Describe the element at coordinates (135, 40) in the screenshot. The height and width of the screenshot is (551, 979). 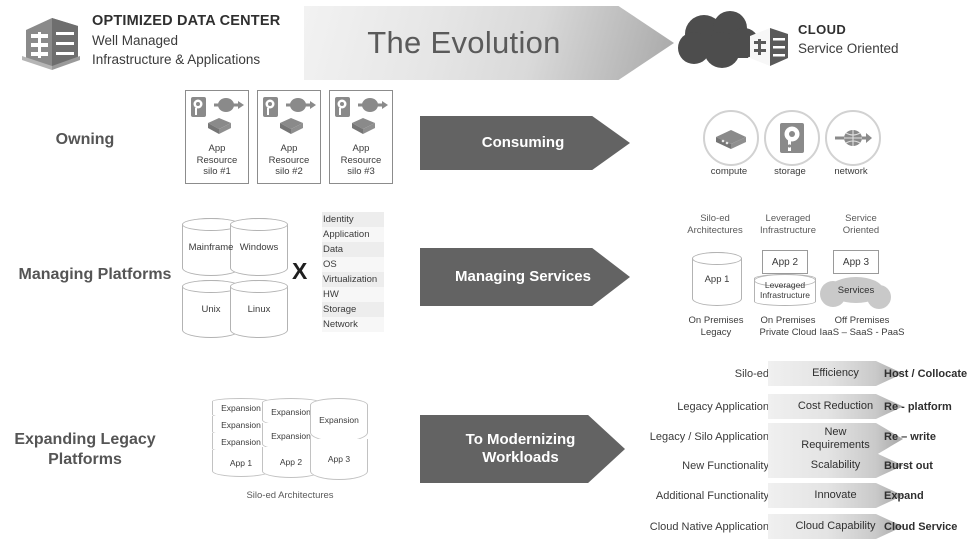
I see `dc-subtitle-1: Well Managed` at that location.